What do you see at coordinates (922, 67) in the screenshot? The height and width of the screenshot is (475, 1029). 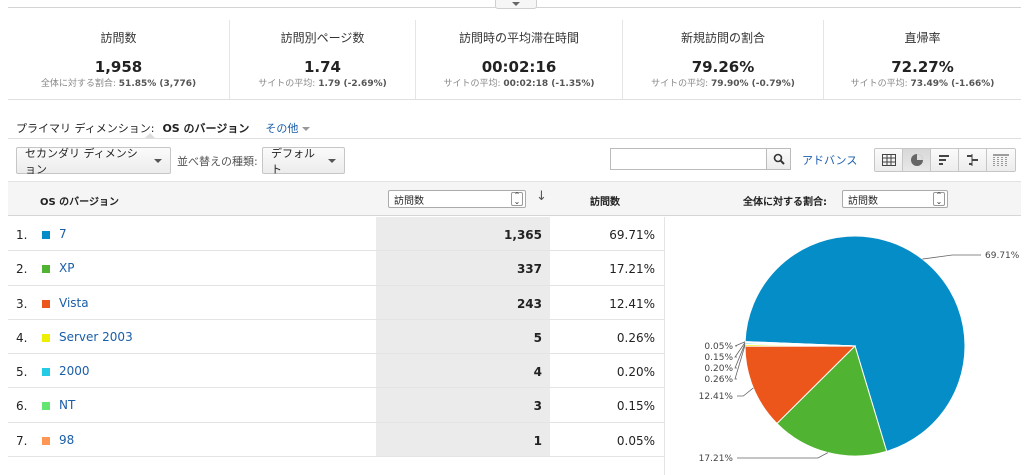 I see `metric-value: 72.27%` at bounding box center [922, 67].